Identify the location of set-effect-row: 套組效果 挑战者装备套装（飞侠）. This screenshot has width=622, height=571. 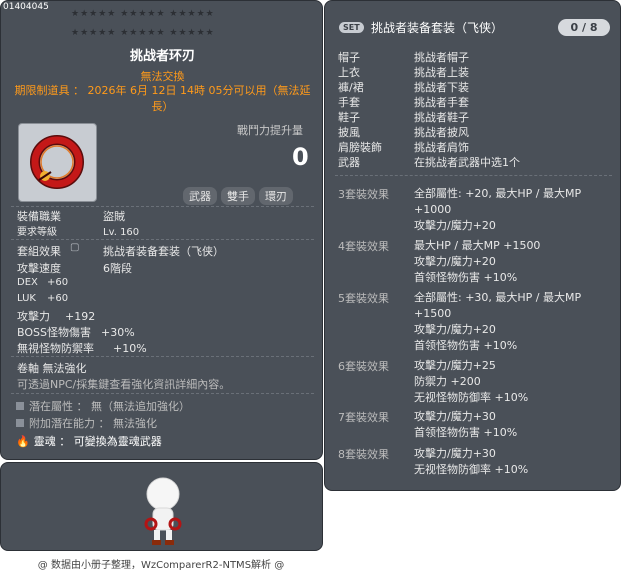
(120, 251).